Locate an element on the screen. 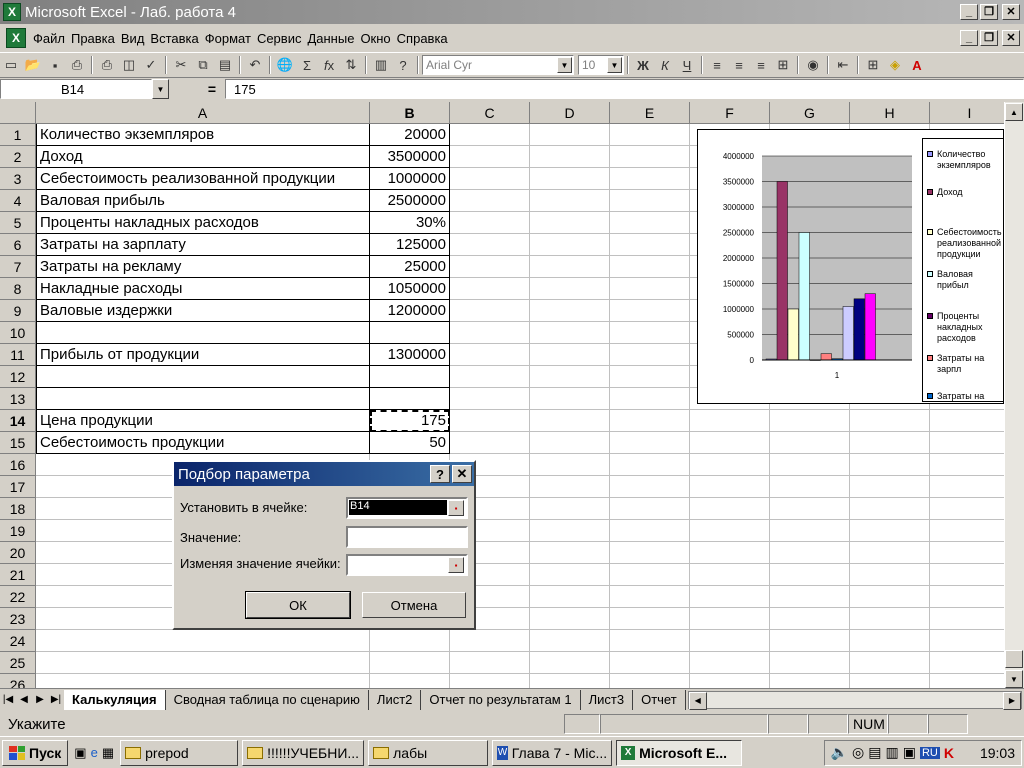 The height and width of the screenshot is (768, 1024). cell-b: 20000 is located at coordinates (410, 135).